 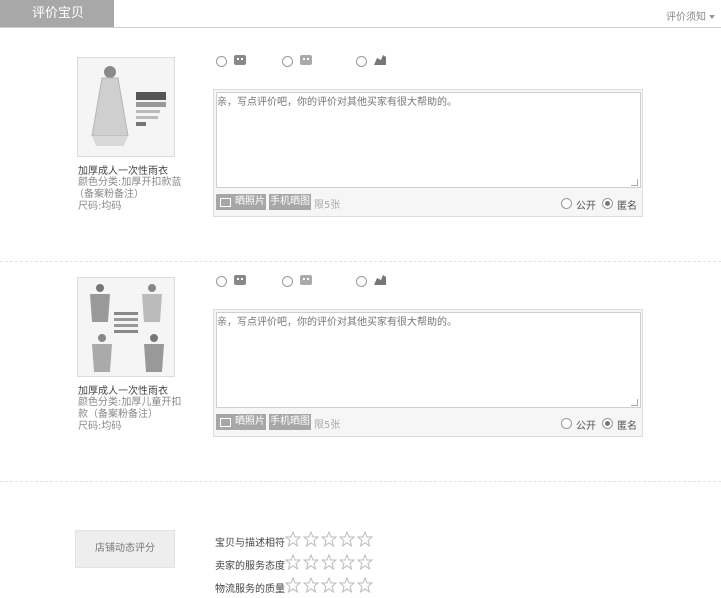 I want to click on chevron-down-icon, so click(x=712, y=17).